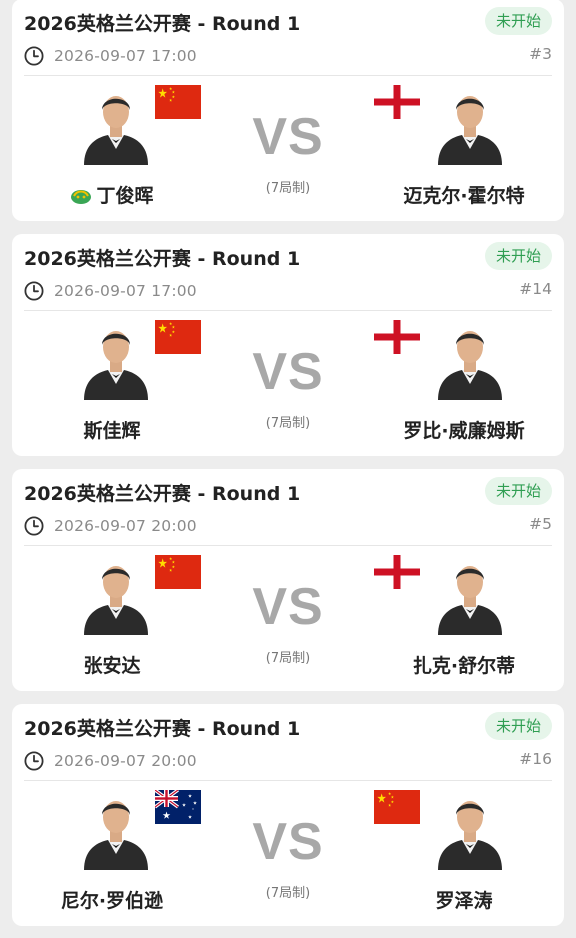 Image resolution: width=576 pixels, height=938 pixels. I want to click on player-name: 罗泽涛, so click(464, 901).